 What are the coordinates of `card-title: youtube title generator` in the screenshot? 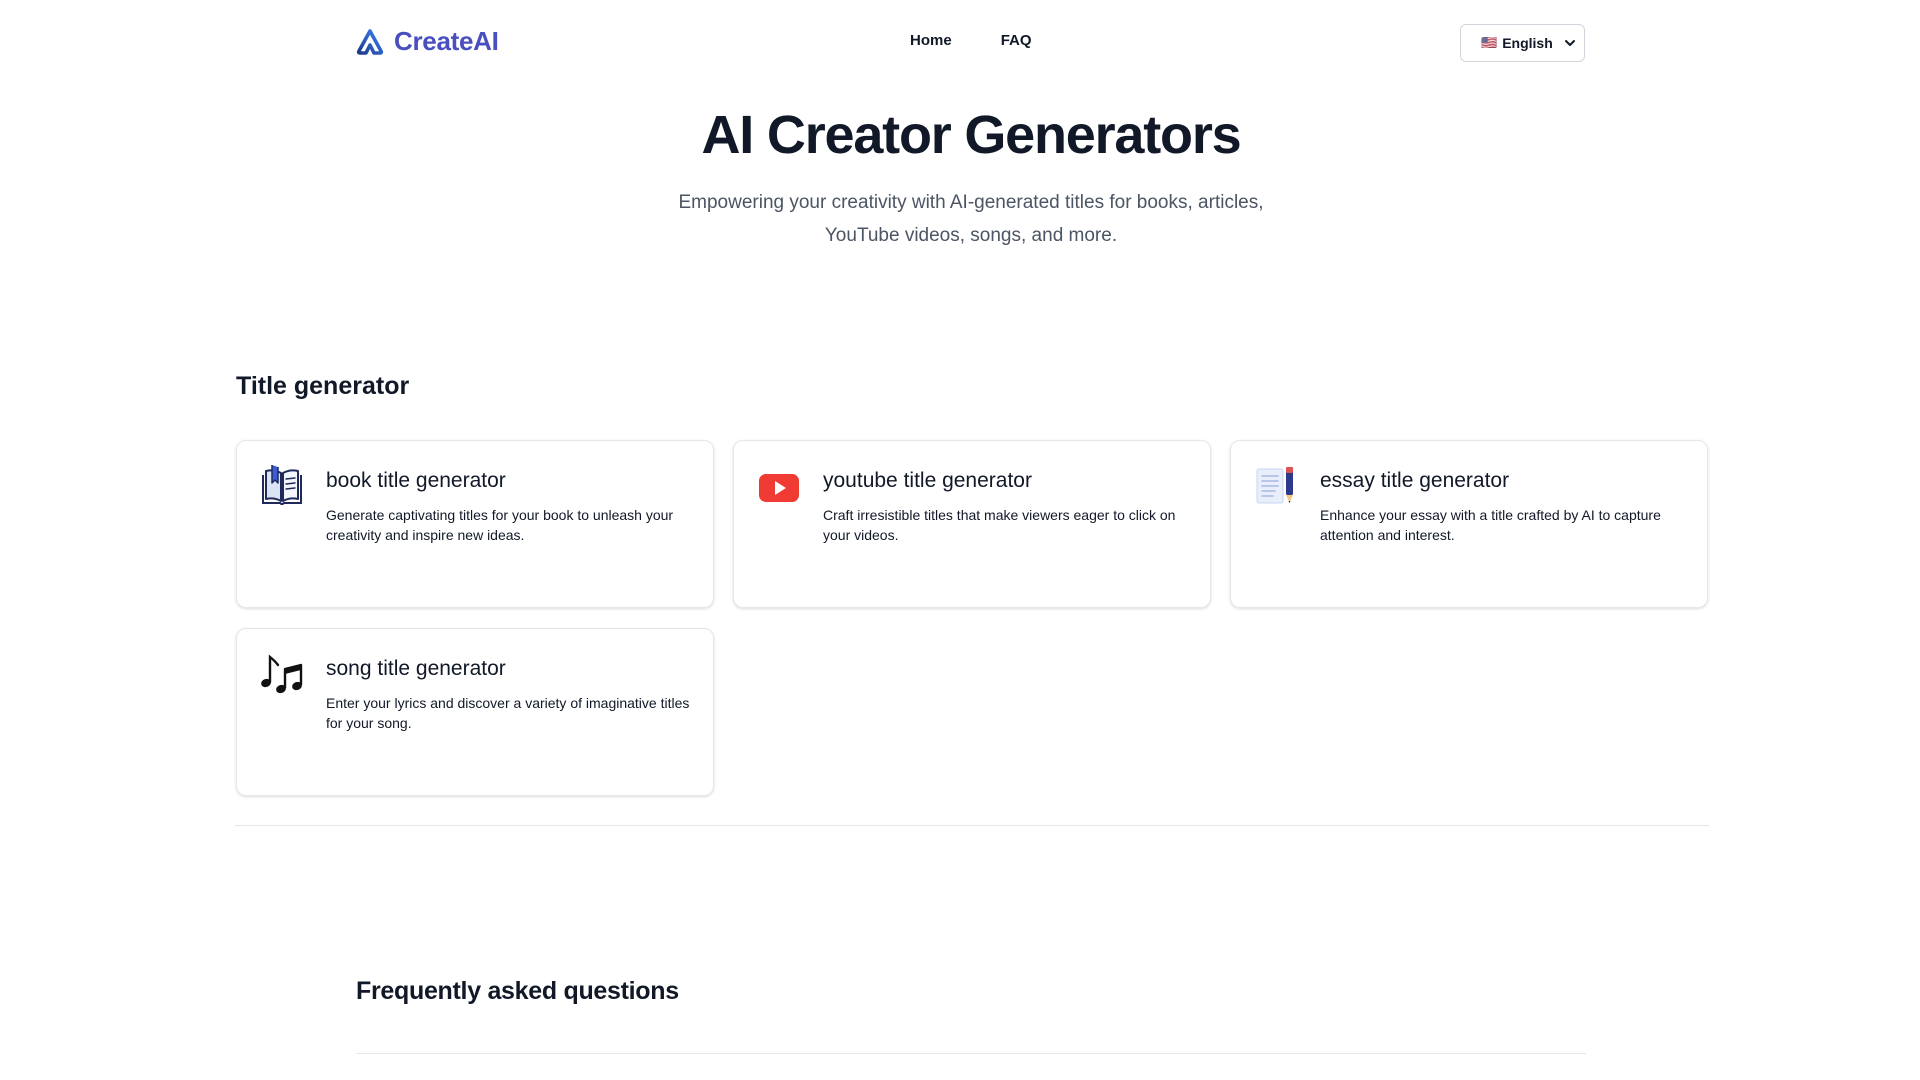 It's located at (927, 480).